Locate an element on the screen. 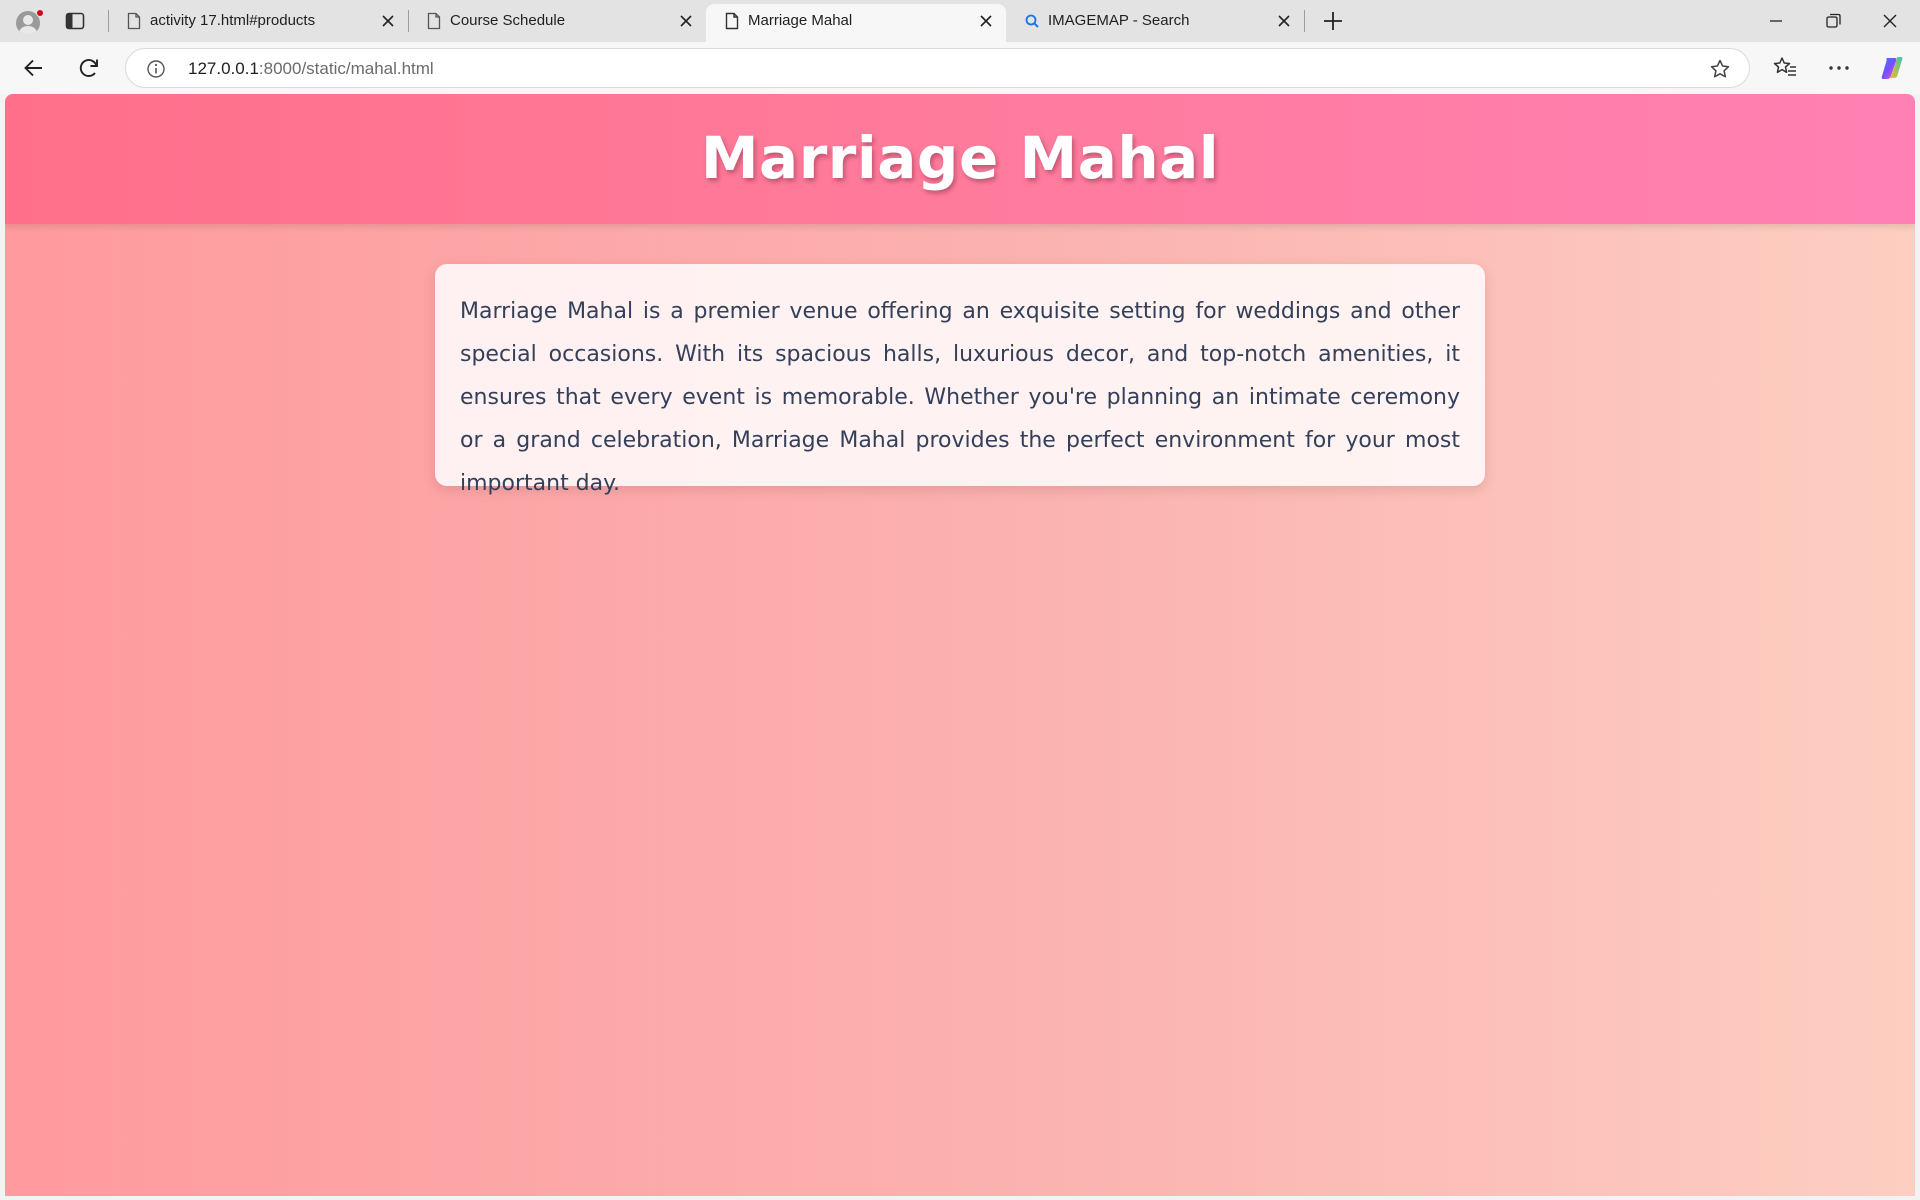 Image resolution: width=1920 pixels, height=1200 pixels. browser-toolbar: 127.0.0.1:8000/static/mahal.html is located at coordinates (960, 68).